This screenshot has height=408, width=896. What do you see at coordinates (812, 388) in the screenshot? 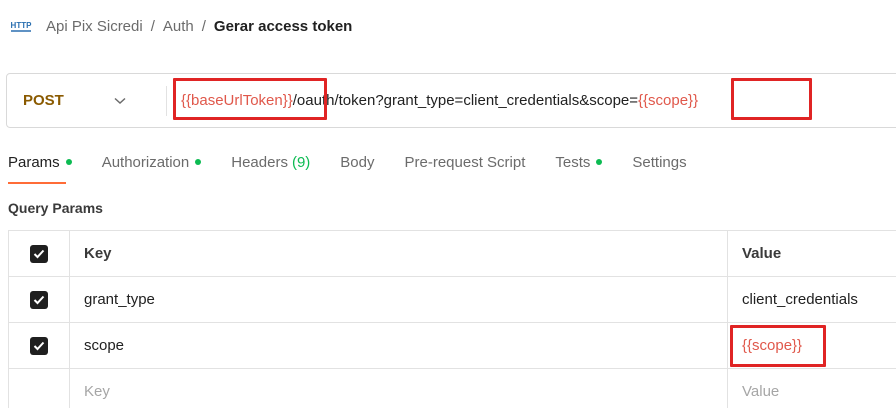
I see `new-value-input: Value` at bounding box center [812, 388].